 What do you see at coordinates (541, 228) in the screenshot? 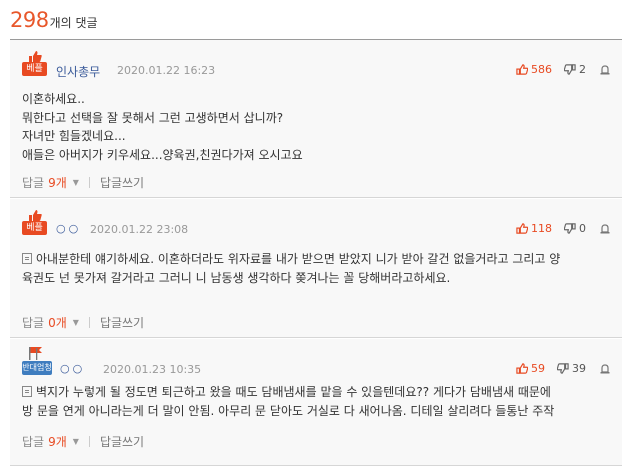
I see `upvote-count: 118` at bounding box center [541, 228].